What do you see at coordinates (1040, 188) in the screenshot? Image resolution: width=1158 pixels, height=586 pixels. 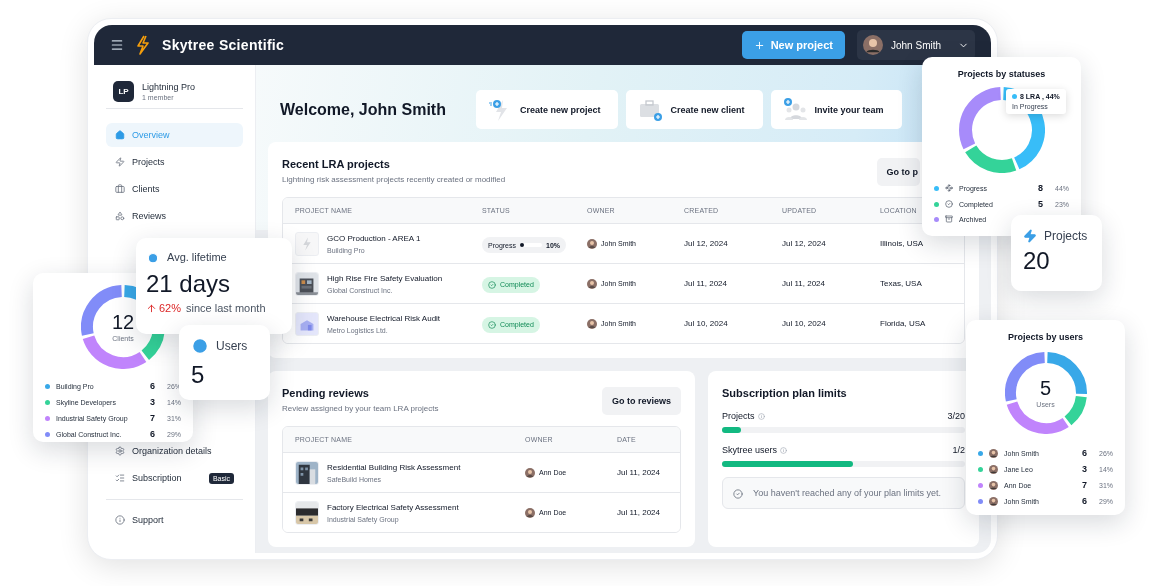 I see `legend-count: 8` at bounding box center [1040, 188].